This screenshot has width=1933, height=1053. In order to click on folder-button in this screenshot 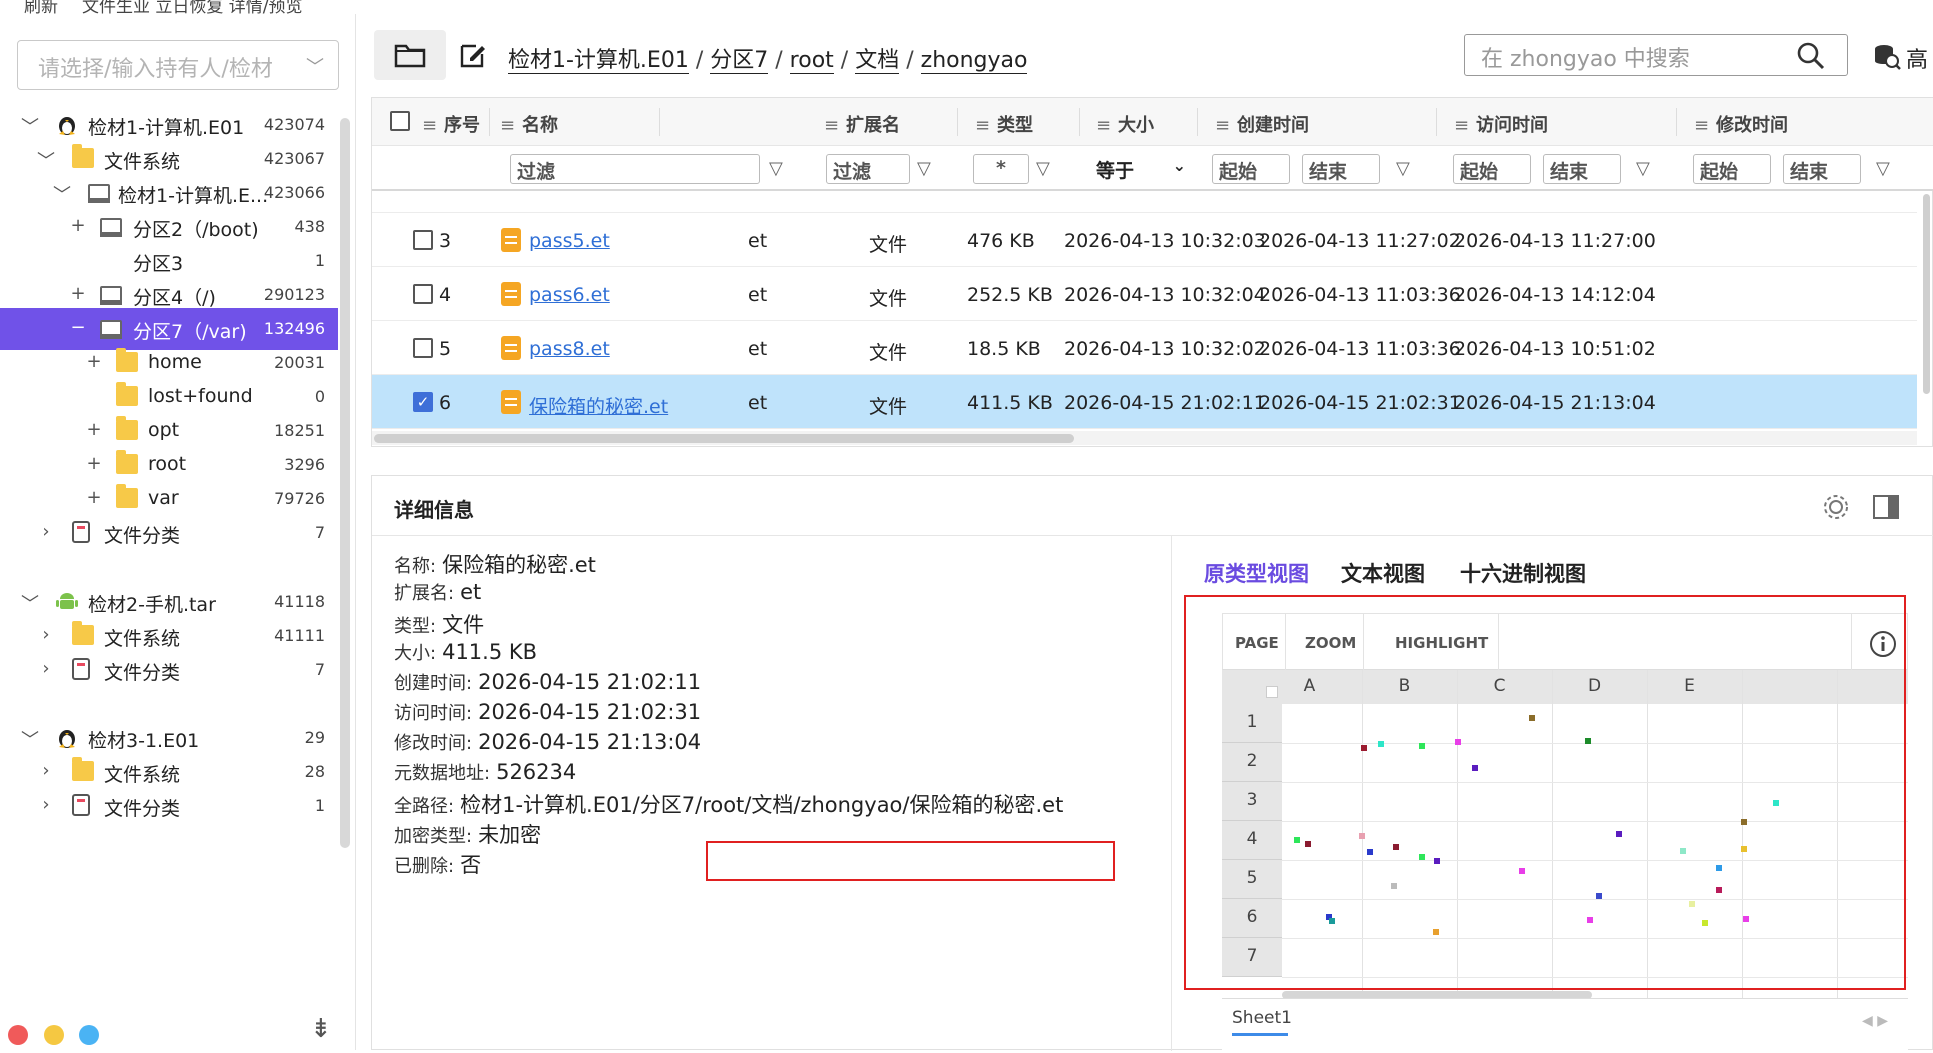, I will do `click(410, 55)`.